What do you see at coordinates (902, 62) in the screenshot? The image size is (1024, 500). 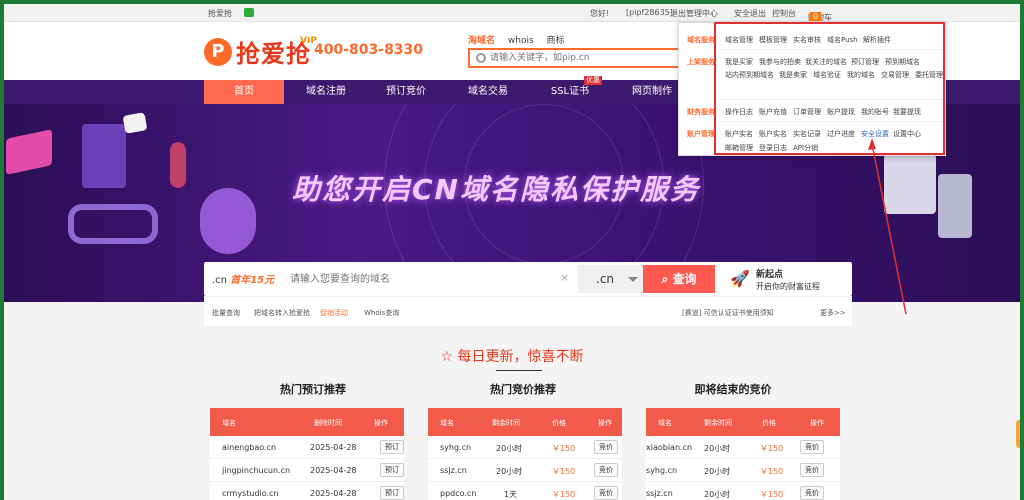 I see `menu-item: 预到期域名` at bounding box center [902, 62].